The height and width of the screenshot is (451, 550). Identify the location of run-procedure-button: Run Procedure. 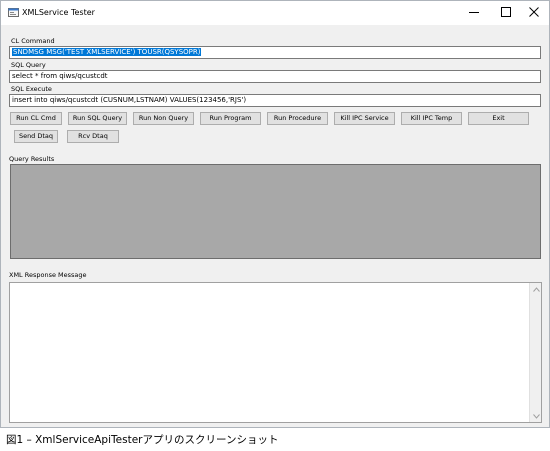
(297, 118).